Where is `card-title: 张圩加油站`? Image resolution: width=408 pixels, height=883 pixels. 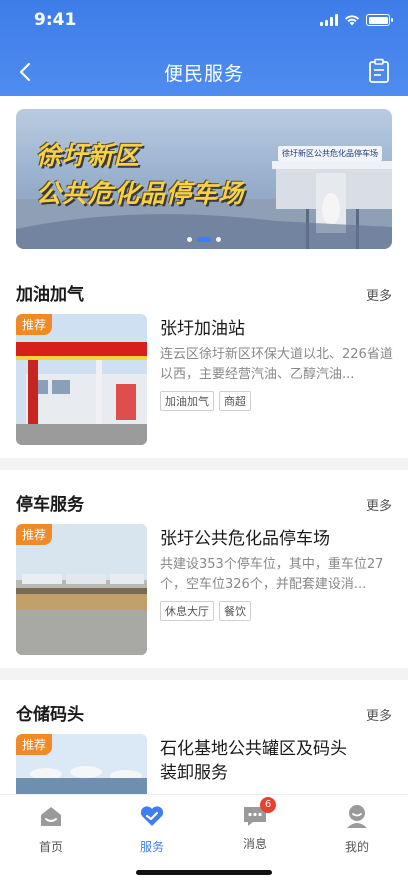
card-title: 张圩加油站 is located at coordinates (276, 329).